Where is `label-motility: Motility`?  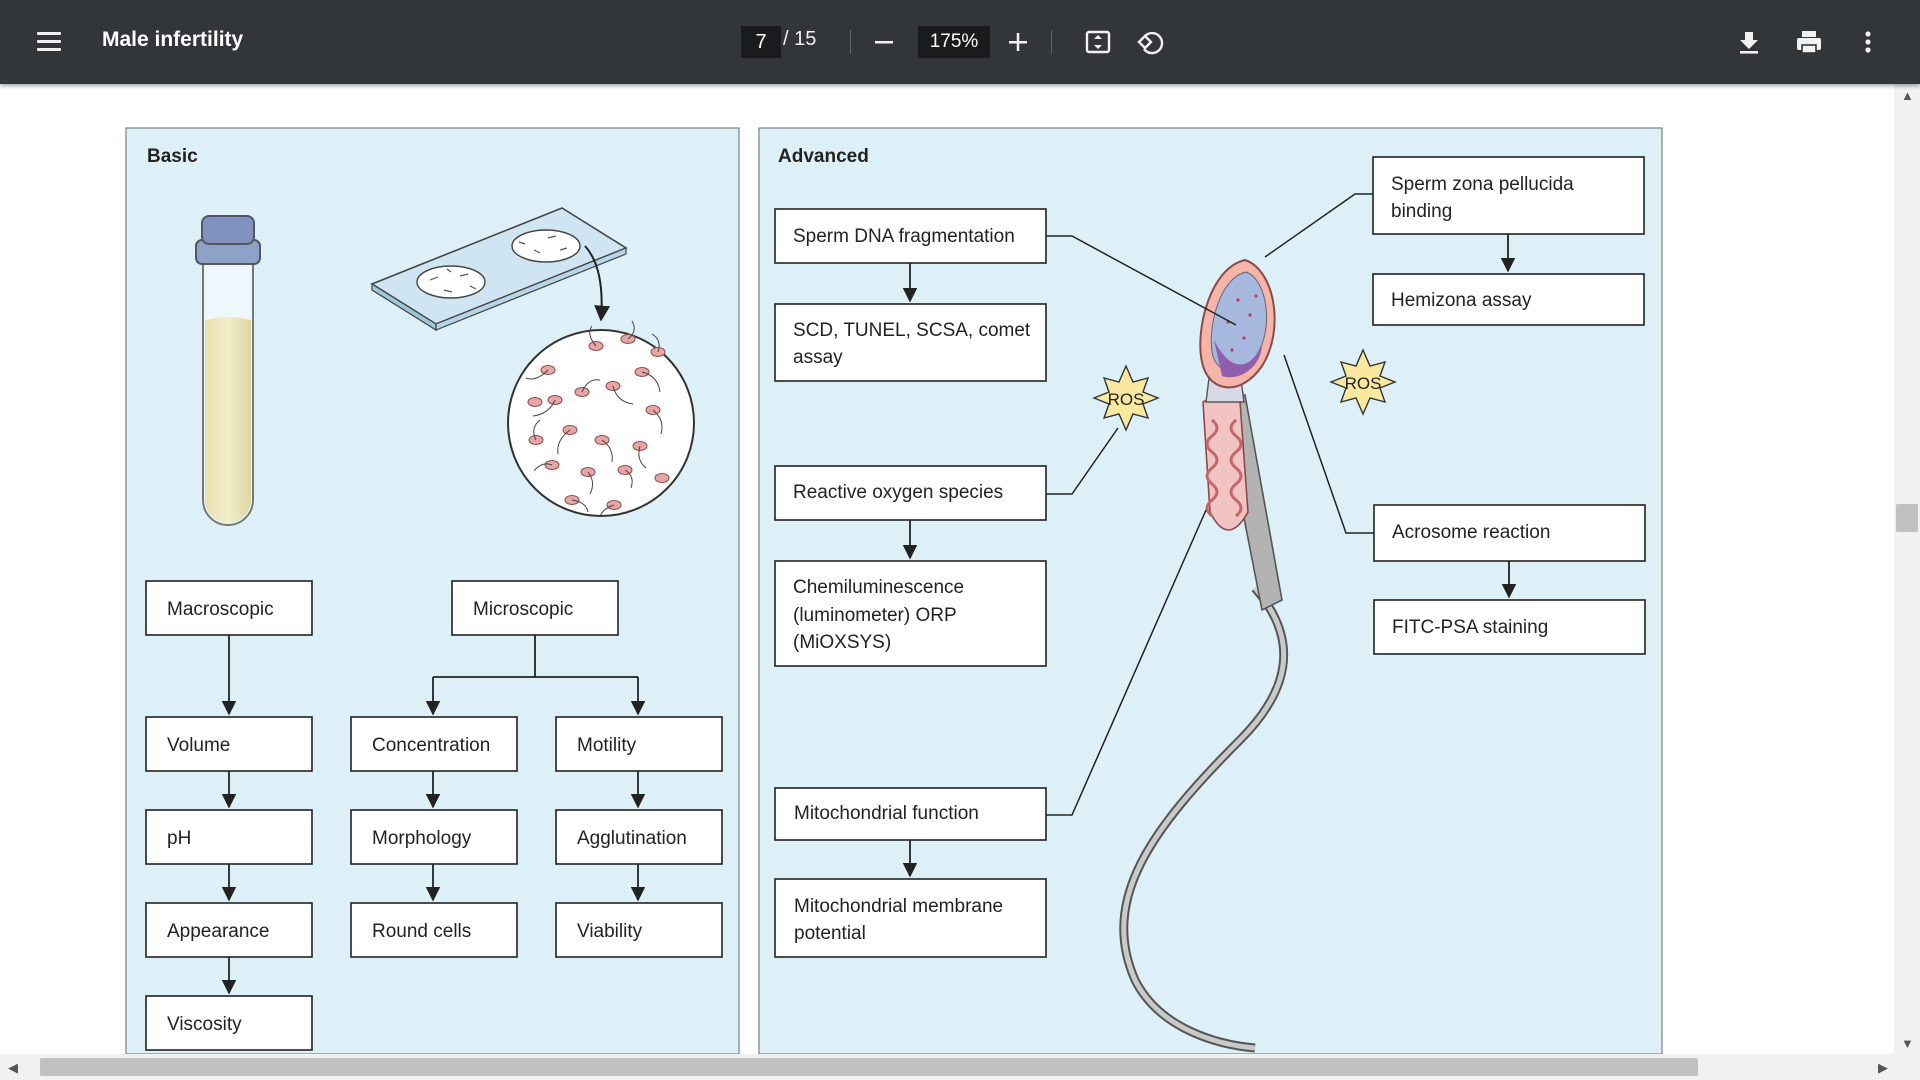 label-motility: Motility is located at coordinates (607, 745).